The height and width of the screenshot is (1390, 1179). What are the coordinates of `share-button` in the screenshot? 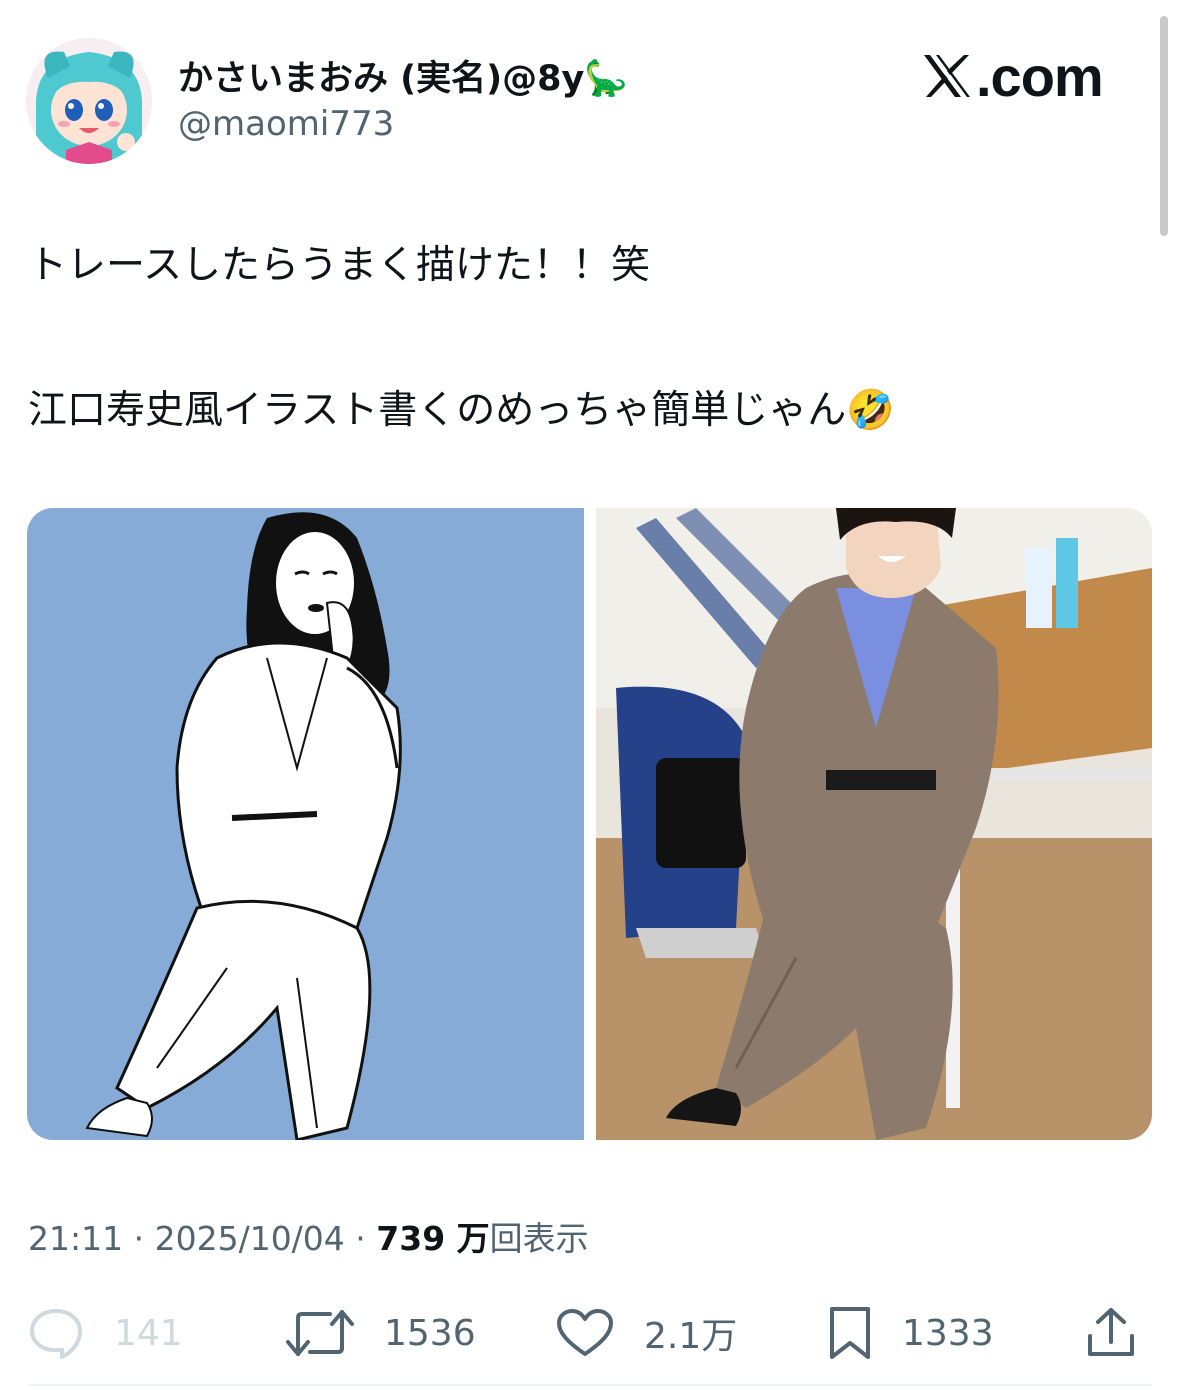 It's located at (1111, 1333).